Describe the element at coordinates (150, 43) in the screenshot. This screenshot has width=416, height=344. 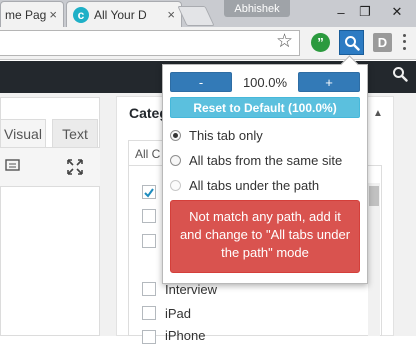
I see `address-bar` at that location.